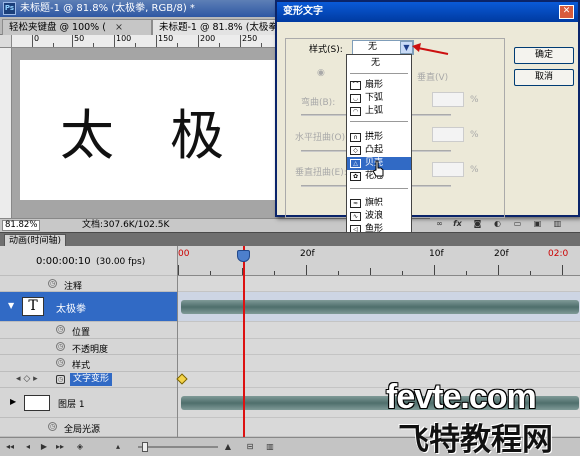  What do you see at coordinates (439, 224) in the screenshot?
I see `link-icon: ∞` at bounding box center [439, 224].